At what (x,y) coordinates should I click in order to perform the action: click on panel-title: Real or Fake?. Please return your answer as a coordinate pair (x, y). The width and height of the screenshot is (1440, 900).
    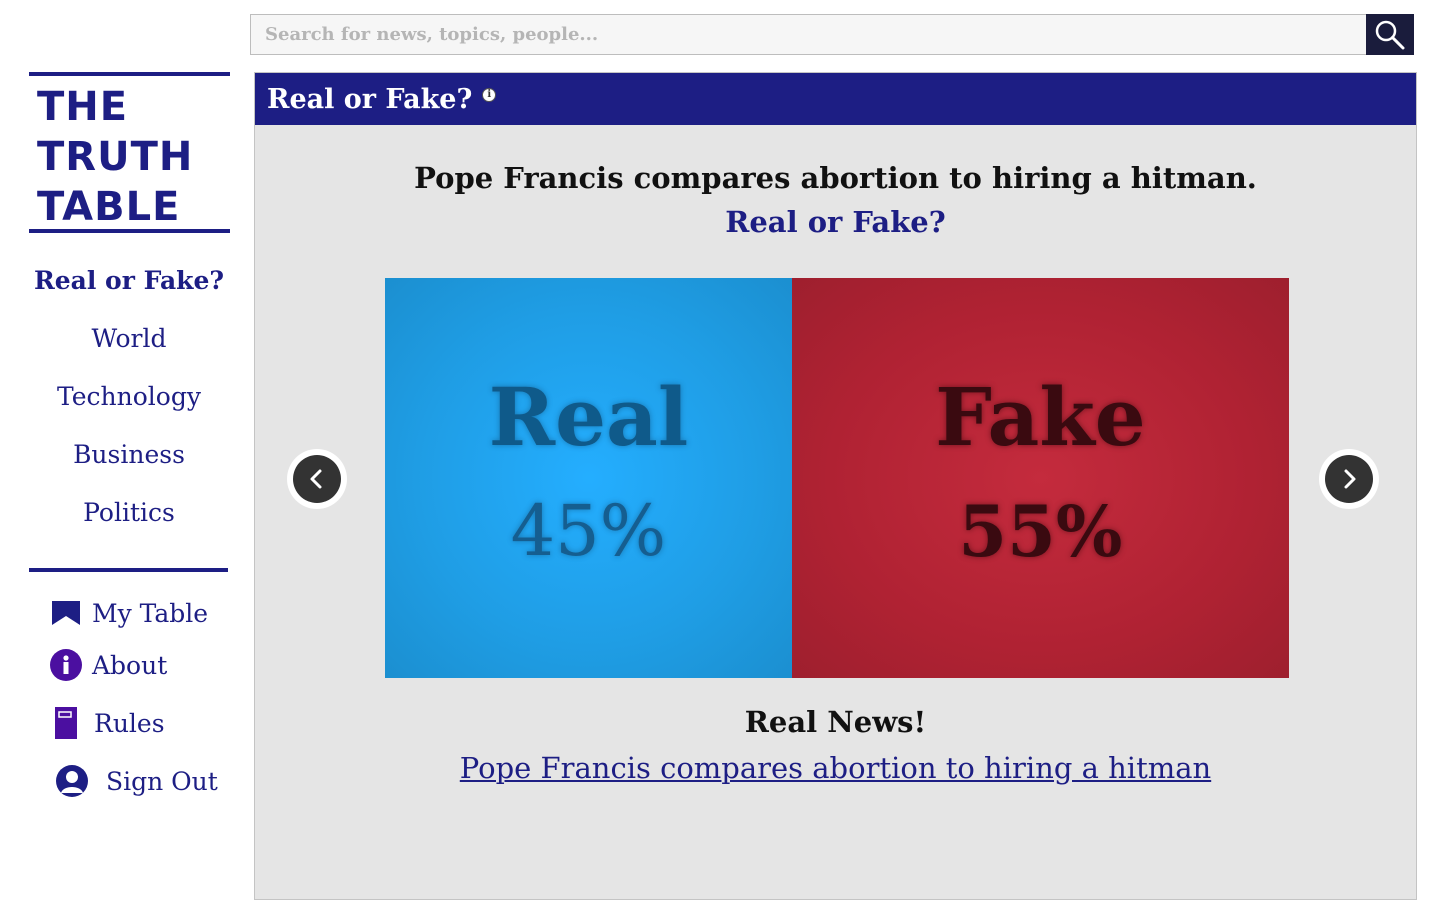
    Looking at the image, I should click on (370, 99).